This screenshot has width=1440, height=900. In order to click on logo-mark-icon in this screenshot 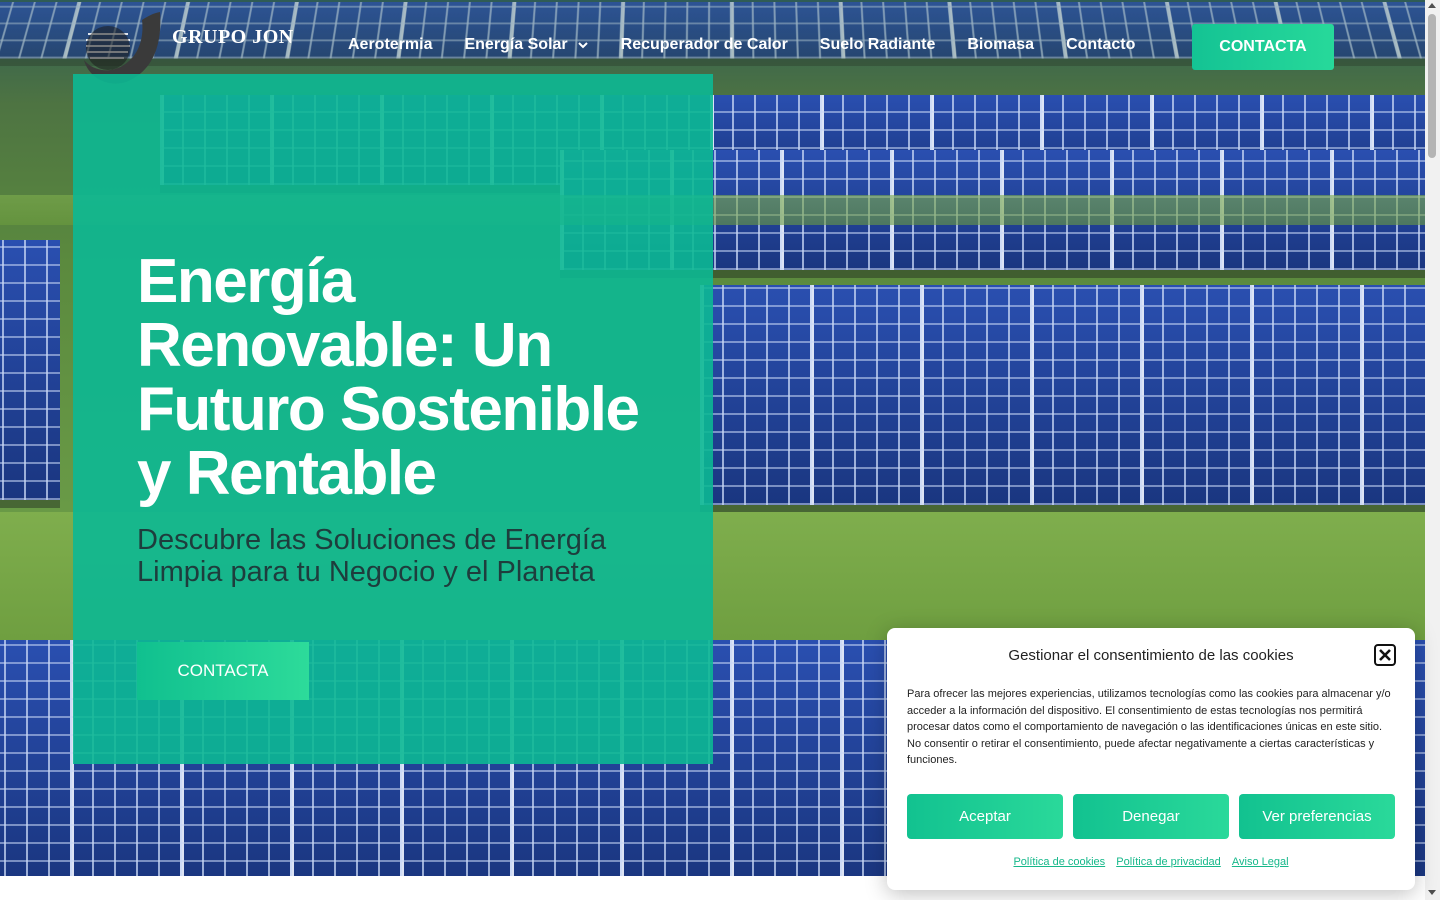, I will do `click(122, 48)`.